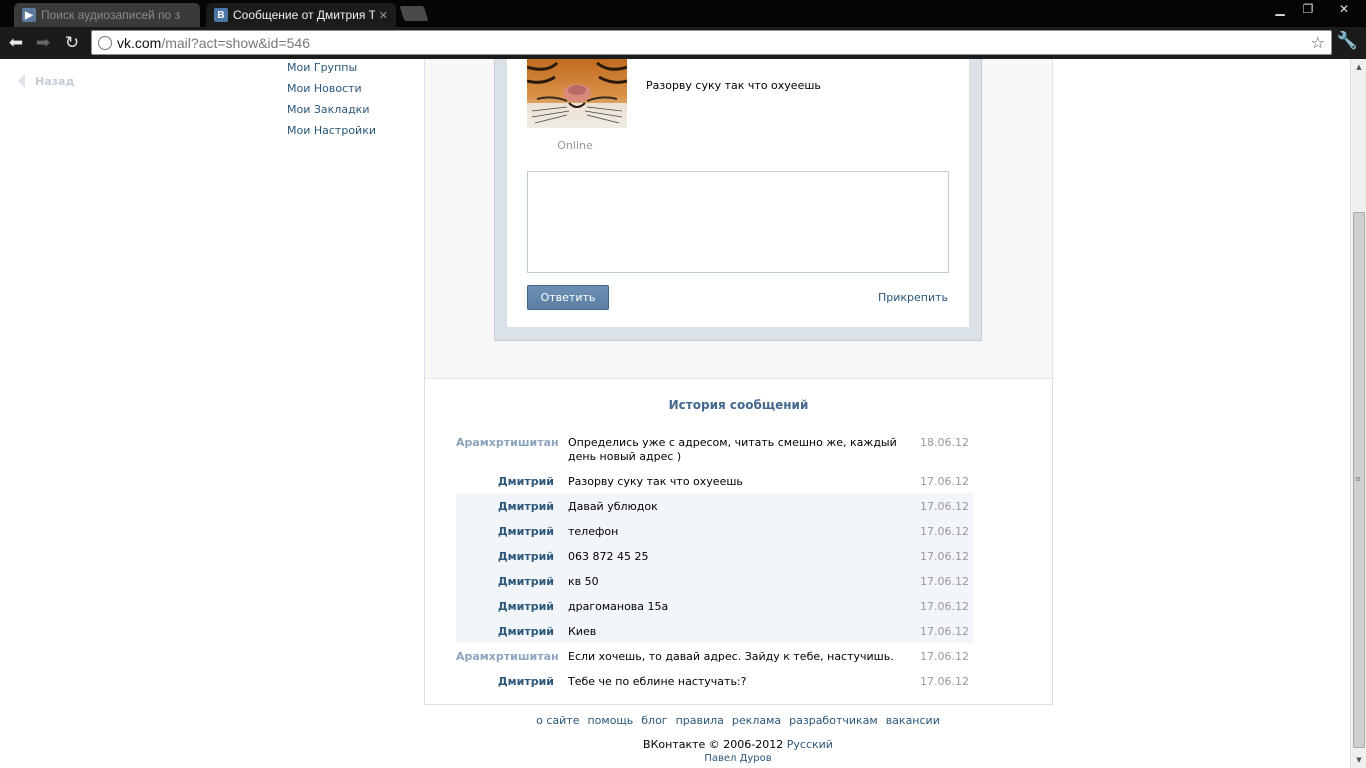  I want to click on tab-message: B Сообщение от Дмитрия Т ✕, so click(301, 15).